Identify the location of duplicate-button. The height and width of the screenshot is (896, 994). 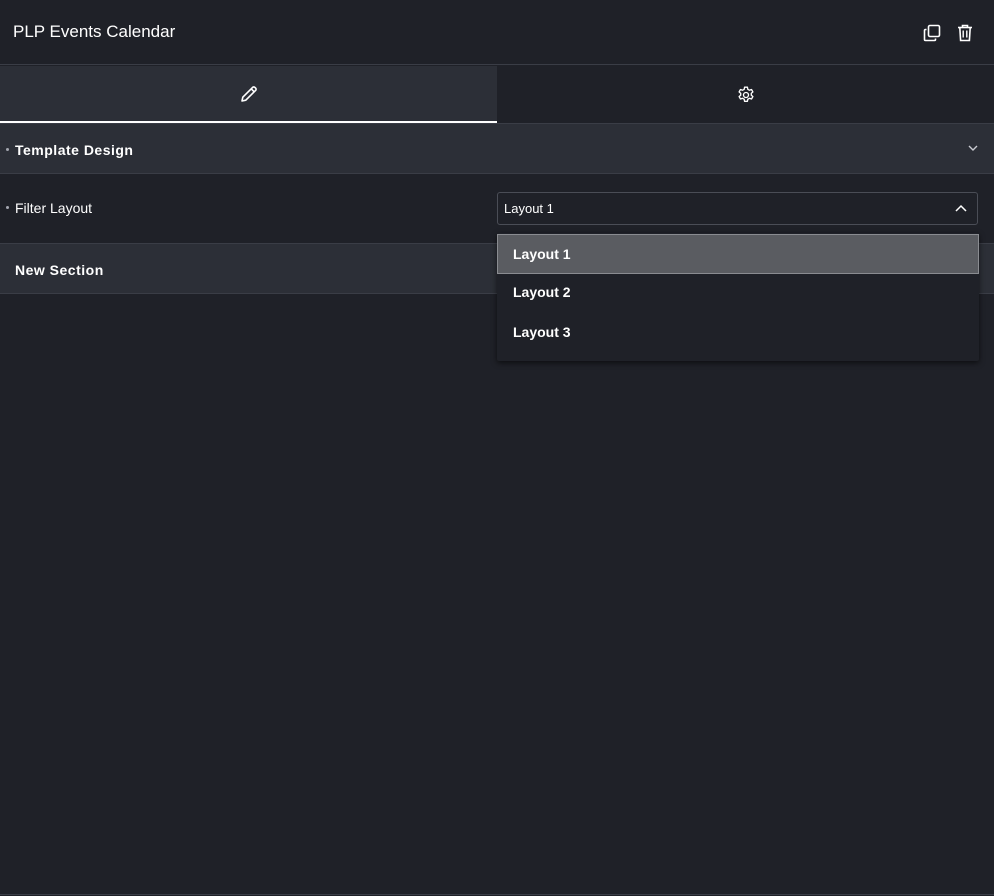
(931, 32).